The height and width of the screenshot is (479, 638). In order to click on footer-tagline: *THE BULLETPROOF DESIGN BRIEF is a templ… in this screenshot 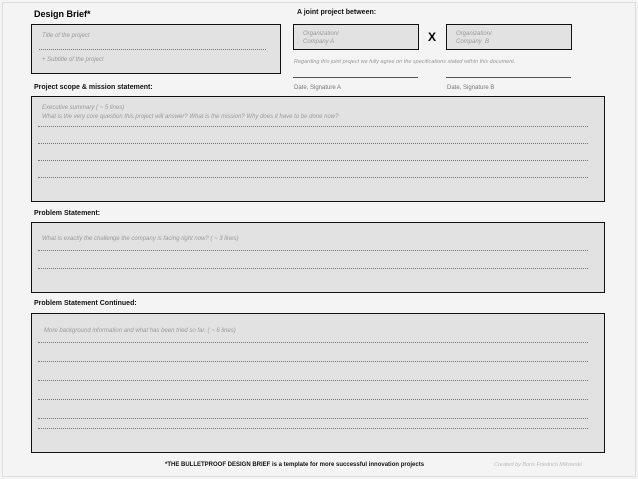, I will do `click(295, 465)`.